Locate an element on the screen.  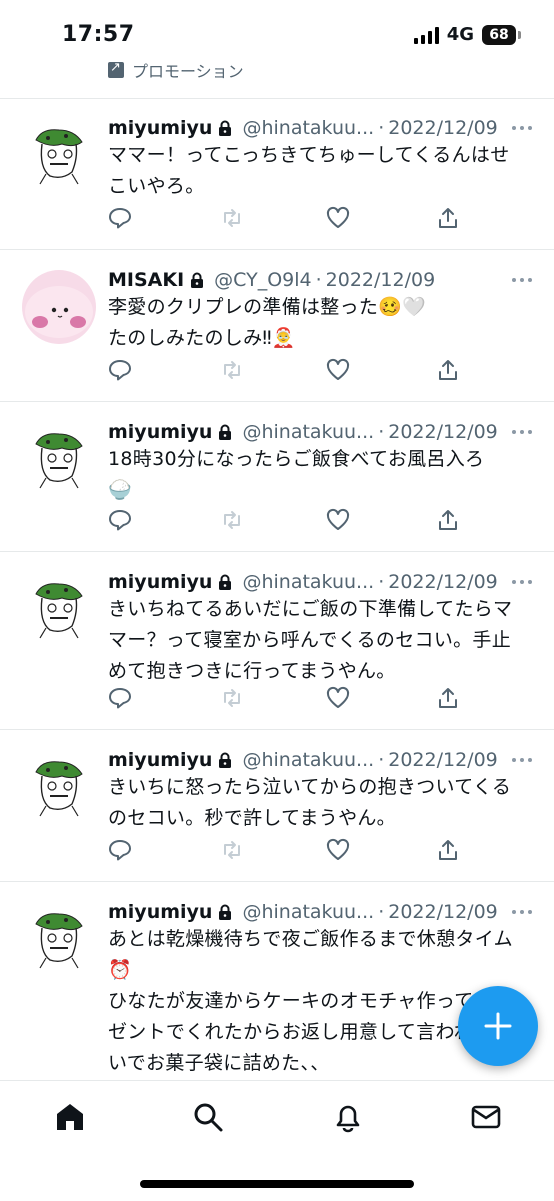
tweet-text-line: あとは乾燥機待ちで夜ご飯作るまで休憩タイム is located at coordinates (310, 939).